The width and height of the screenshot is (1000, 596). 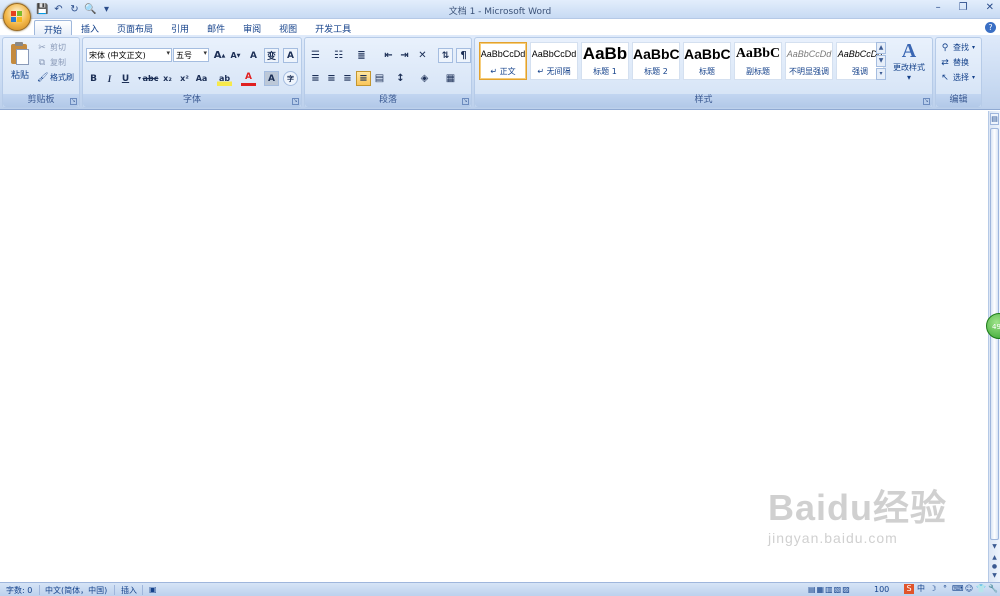 What do you see at coordinates (129, 590) in the screenshot?
I see `insert-mode: 插入` at bounding box center [129, 590].